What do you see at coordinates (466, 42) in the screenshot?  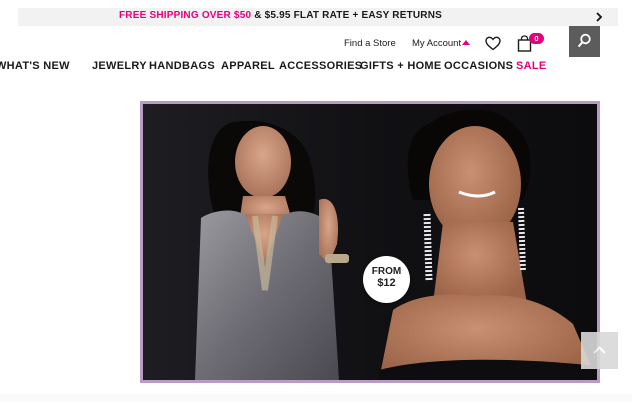 I see `caret-up-icon` at bounding box center [466, 42].